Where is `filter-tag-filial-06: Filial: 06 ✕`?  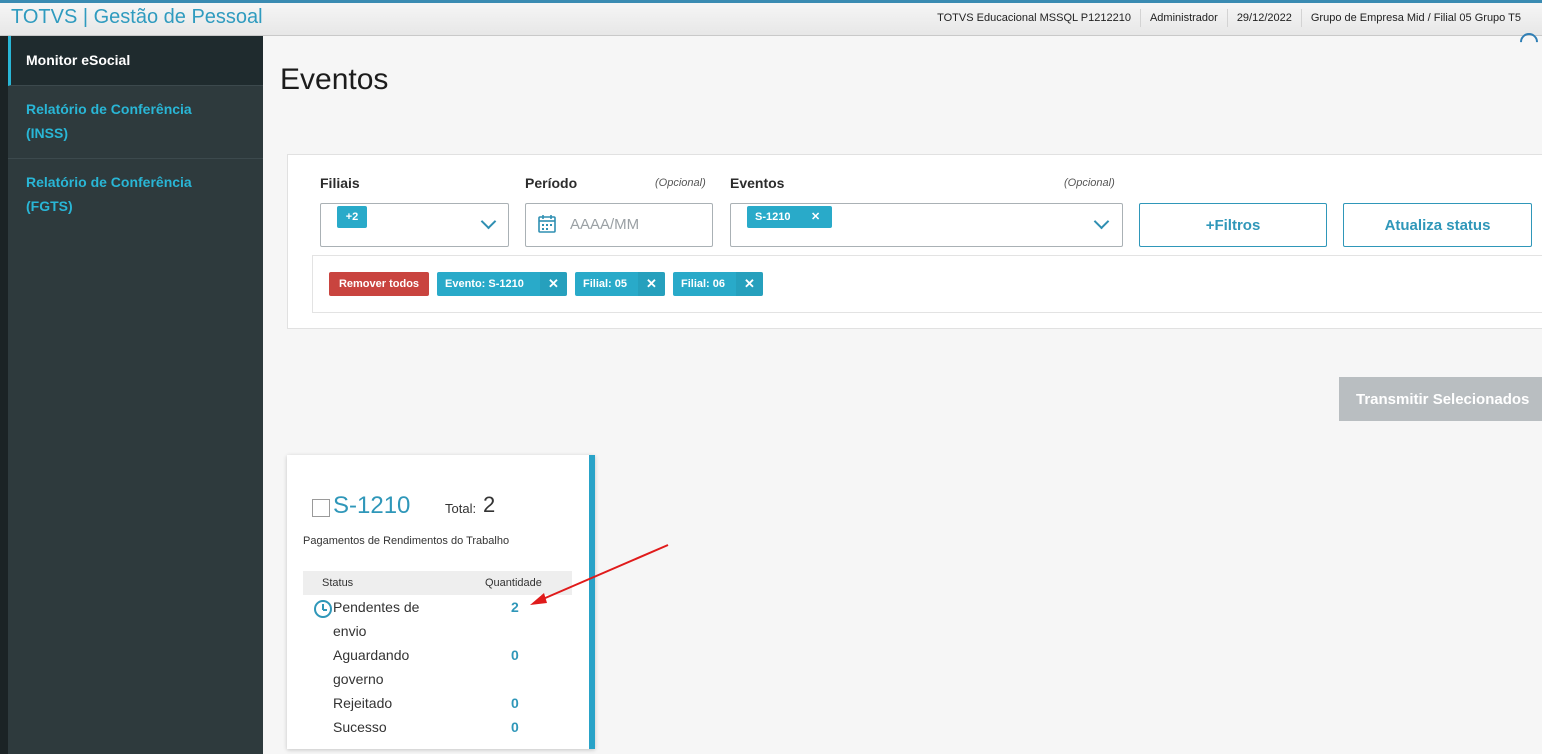
filter-tag-filial-06: Filial: 06 ✕ is located at coordinates (718, 284).